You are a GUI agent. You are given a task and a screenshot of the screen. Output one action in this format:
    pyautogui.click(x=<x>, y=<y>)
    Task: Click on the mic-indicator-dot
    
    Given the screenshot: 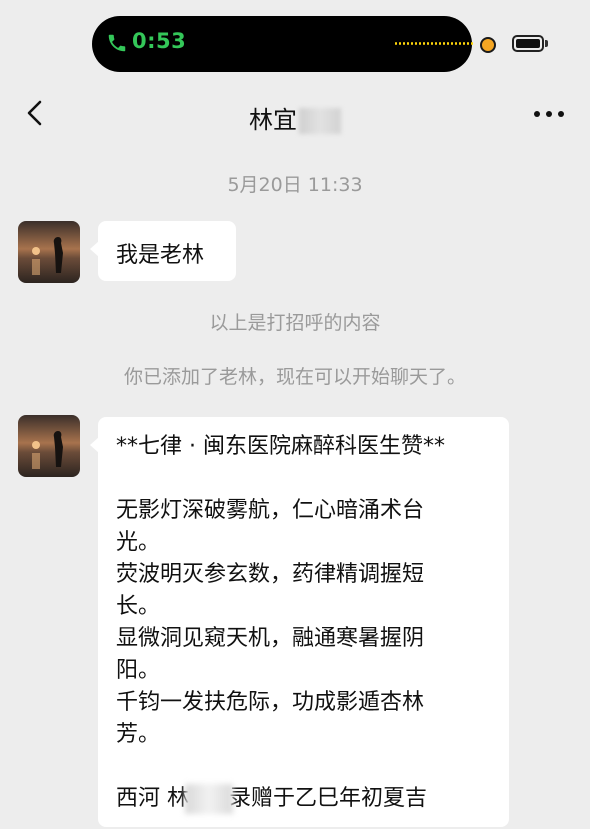 What is the action you would take?
    pyautogui.click(x=488, y=45)
    